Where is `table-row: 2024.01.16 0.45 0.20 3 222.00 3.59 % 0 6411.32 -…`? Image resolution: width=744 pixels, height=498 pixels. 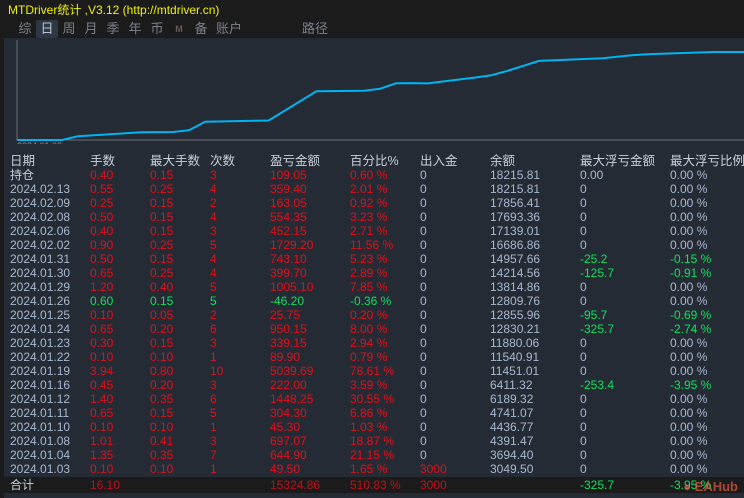
table-row: 2024.01.16 0.45 0.20 3 222.00 3.59 % 0 6411.32 -… is located at coordinates (374, 385).